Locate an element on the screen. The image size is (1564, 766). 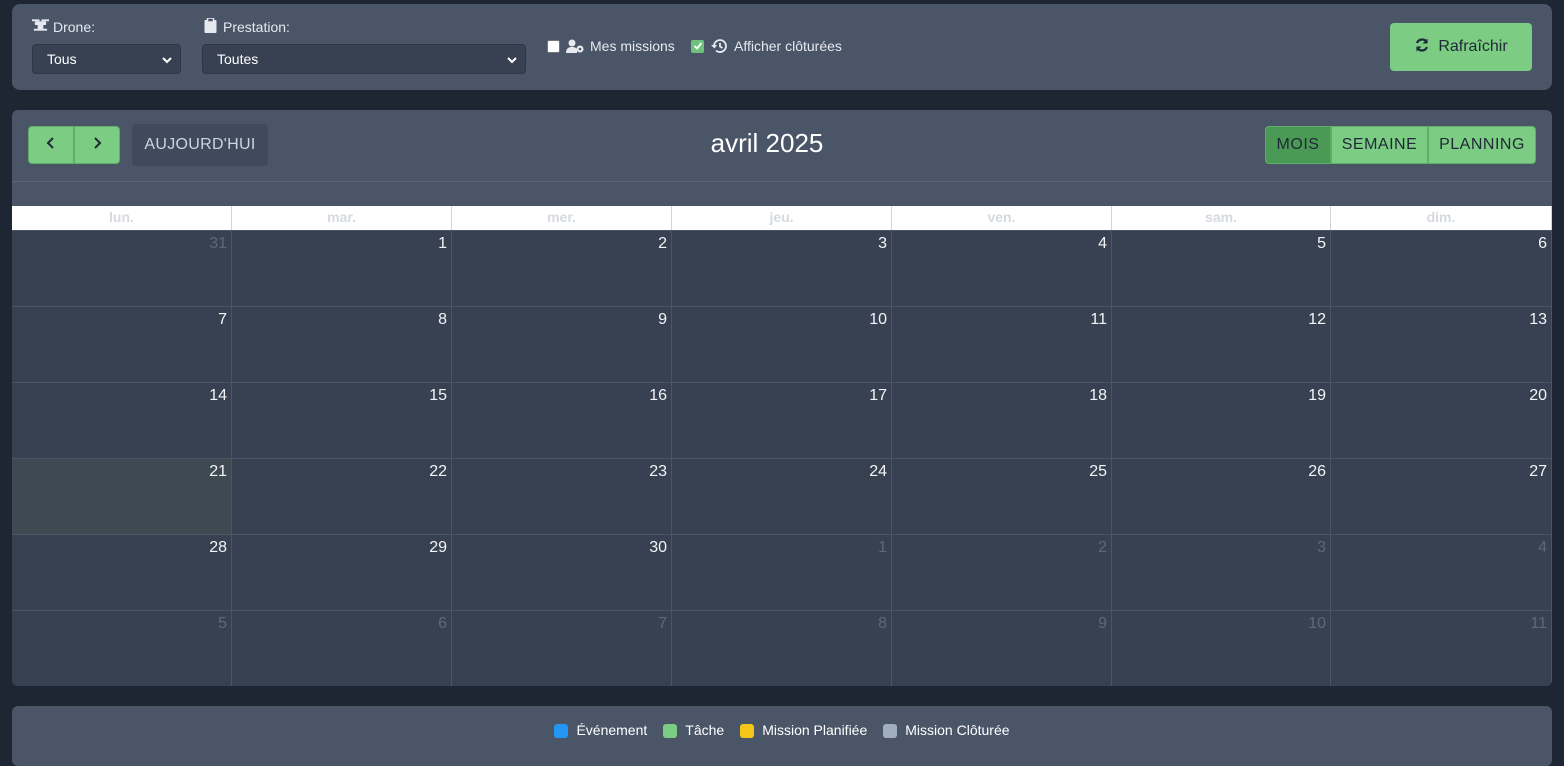
day-cell: 31 is located at coordinates (122, 269).